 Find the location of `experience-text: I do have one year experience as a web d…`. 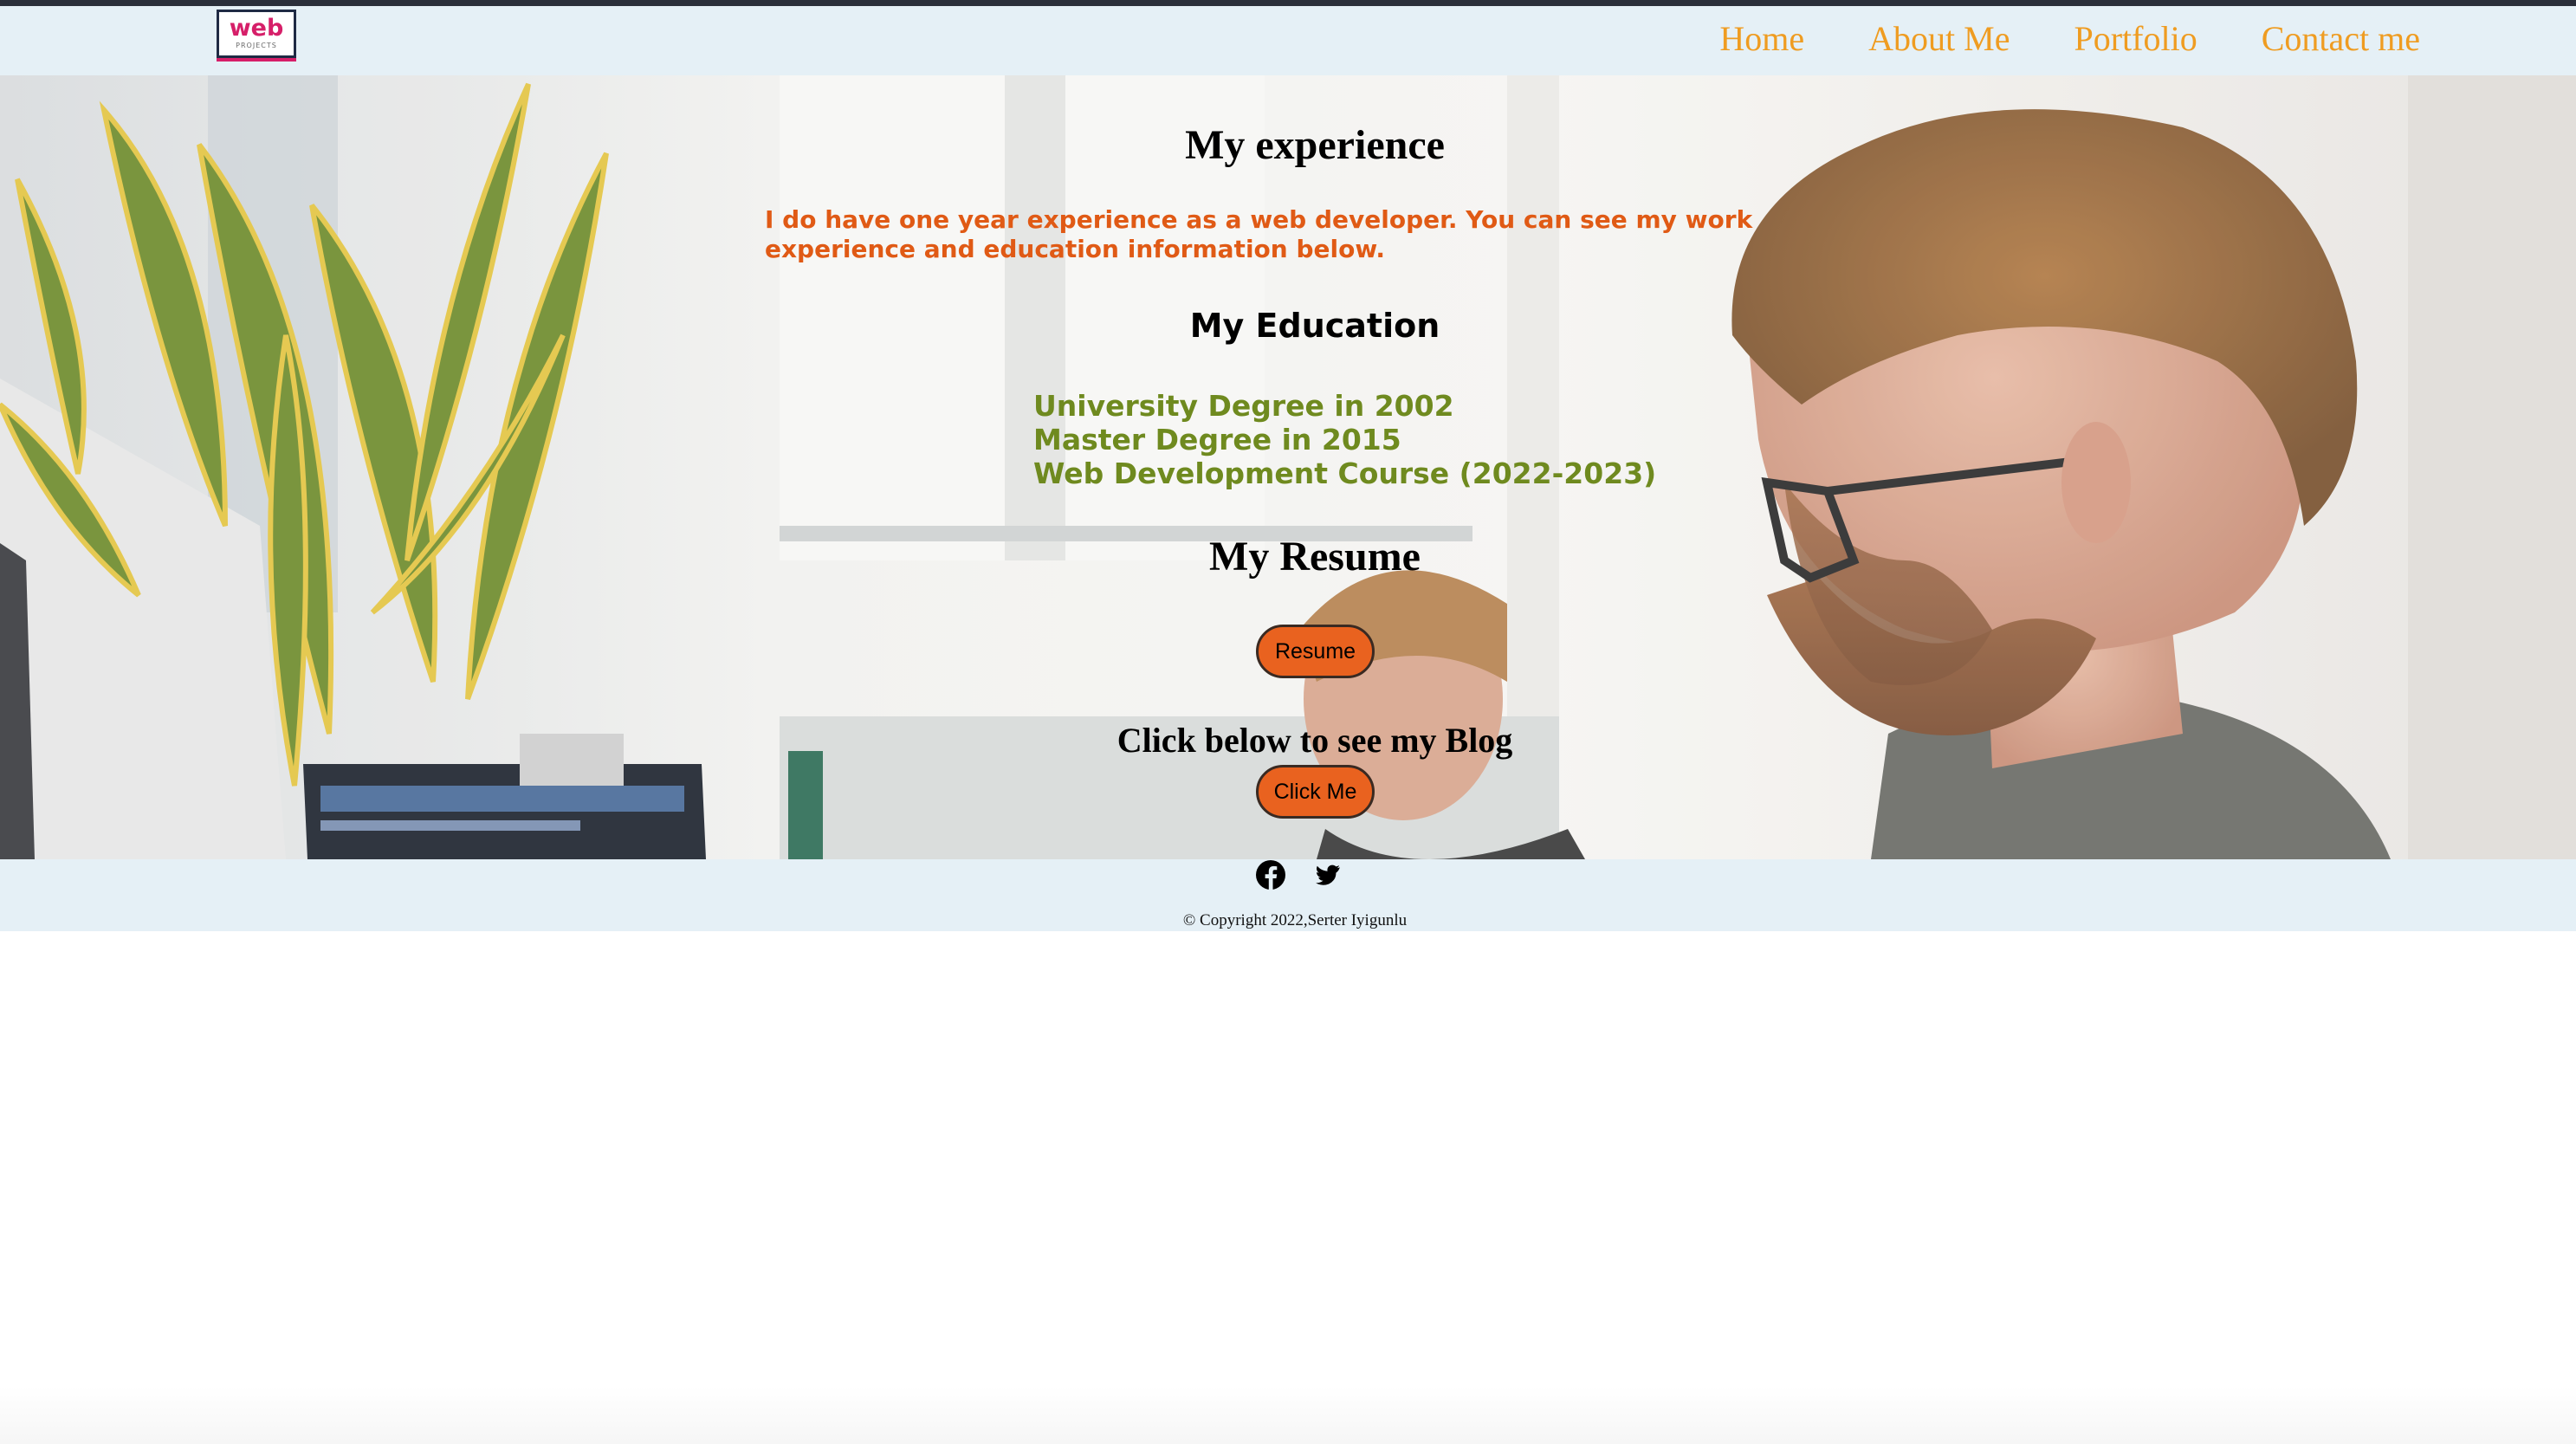

experience-text: I do have one year experience as a web d… is located at coordinates (1259, 234).